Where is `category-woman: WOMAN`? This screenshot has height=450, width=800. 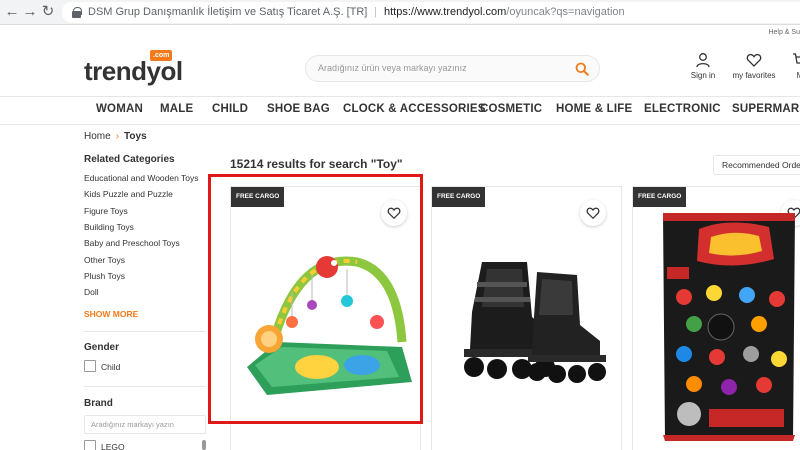
category-woman: WOMAN is located at coordinates (119, 109).